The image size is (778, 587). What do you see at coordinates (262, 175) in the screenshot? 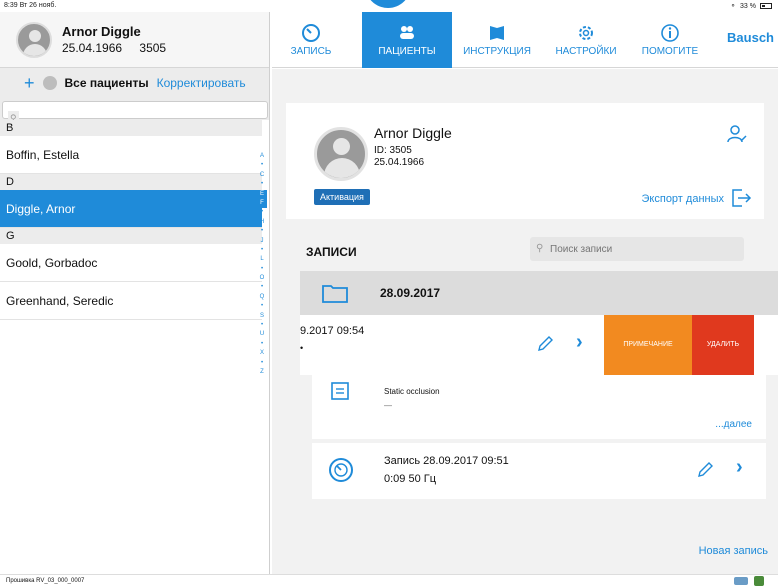
I see `index-letter: C` at bounding box center [262, 175].